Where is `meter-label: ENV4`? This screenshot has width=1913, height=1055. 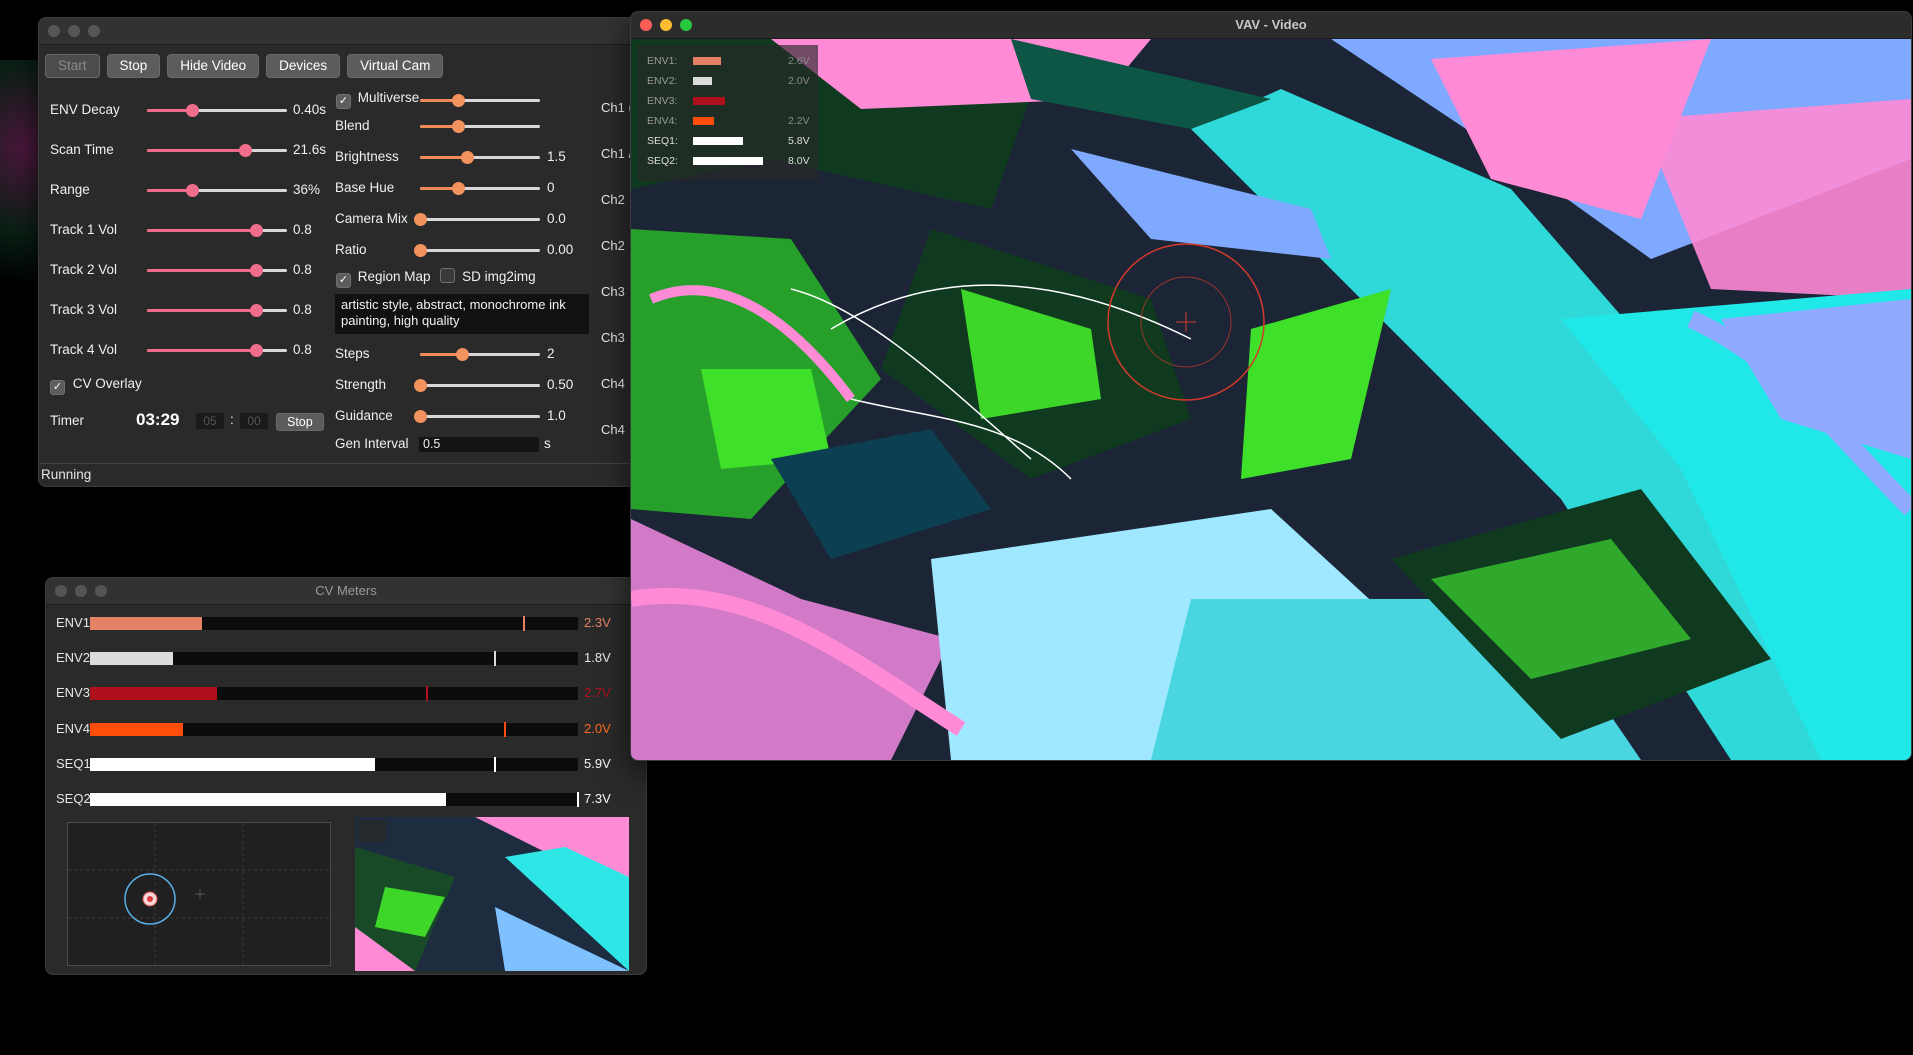
meter-label: ENV4 is located at coordinates (73, 728).